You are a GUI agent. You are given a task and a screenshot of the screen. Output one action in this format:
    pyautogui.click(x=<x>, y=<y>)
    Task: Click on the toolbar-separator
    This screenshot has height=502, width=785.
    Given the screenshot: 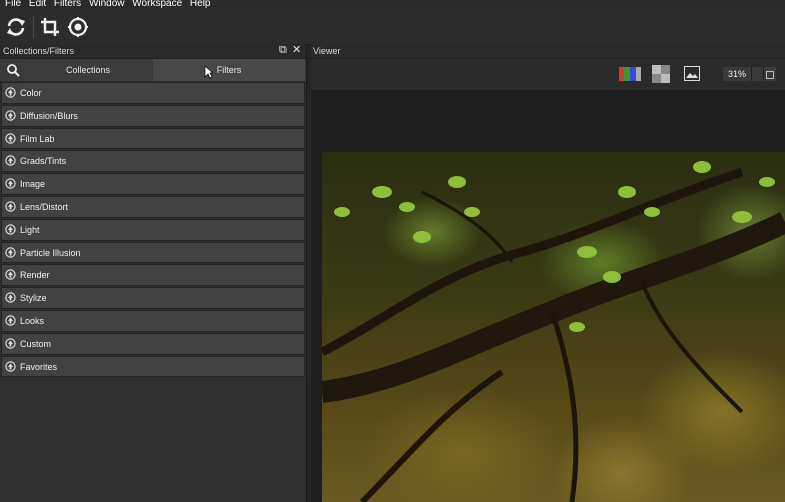 What is the action you would take?
    pyautogui.click(x=33, y=27)
    